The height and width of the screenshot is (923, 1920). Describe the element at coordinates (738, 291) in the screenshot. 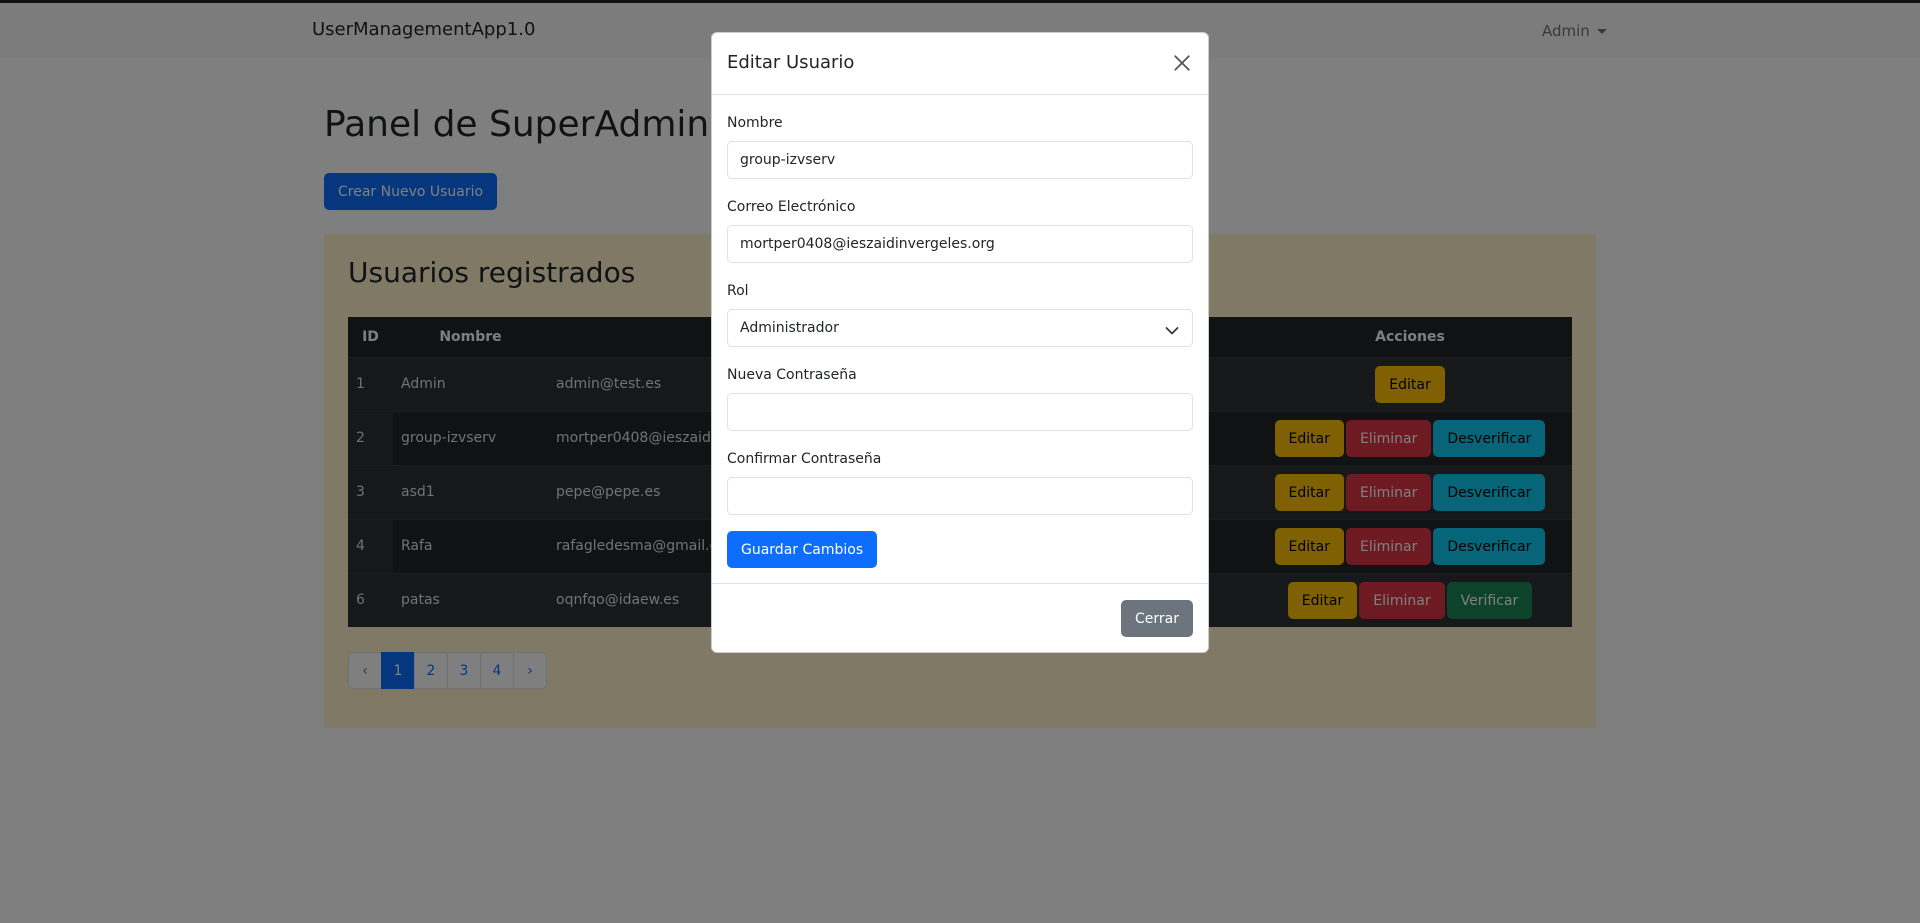

I see `role-label: Rol` at that location.